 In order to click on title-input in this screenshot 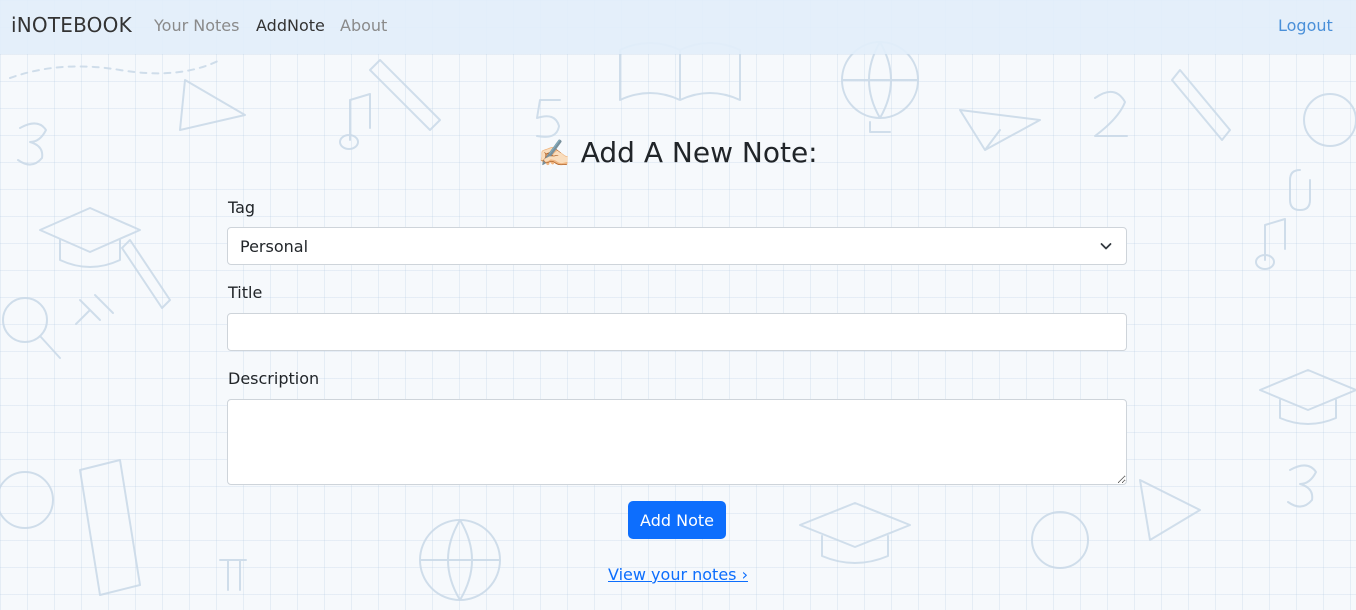, I will do `click(677, 332)`.